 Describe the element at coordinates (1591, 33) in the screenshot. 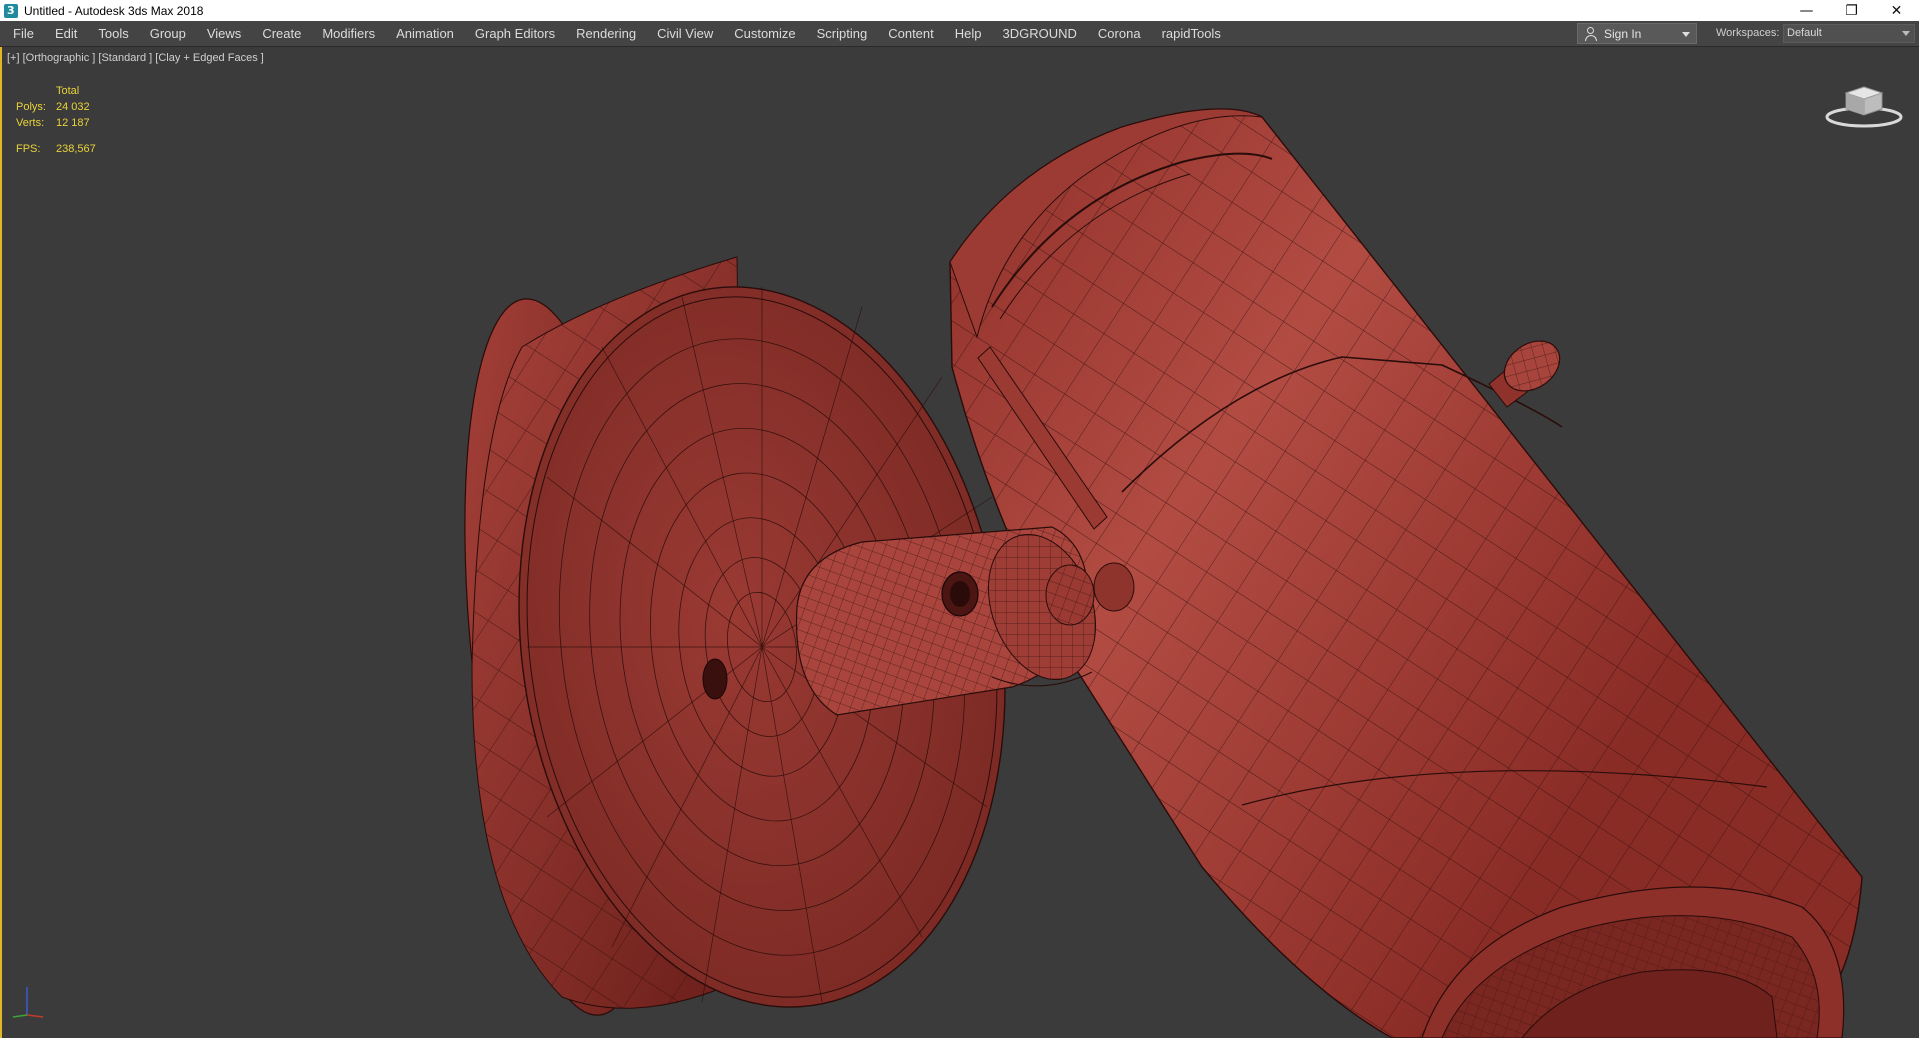

I see `user-icon` at that location.